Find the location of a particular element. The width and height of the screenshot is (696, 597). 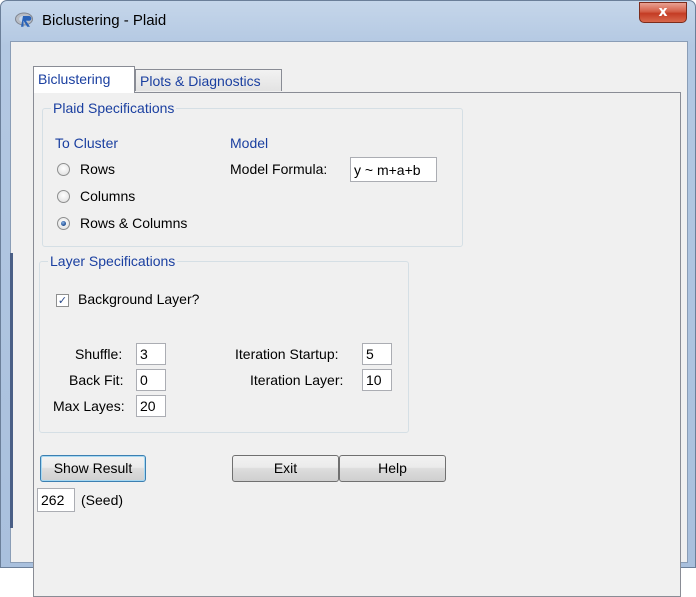

to-cluster-heading: To Cluster is located at coordinates (87, 143).